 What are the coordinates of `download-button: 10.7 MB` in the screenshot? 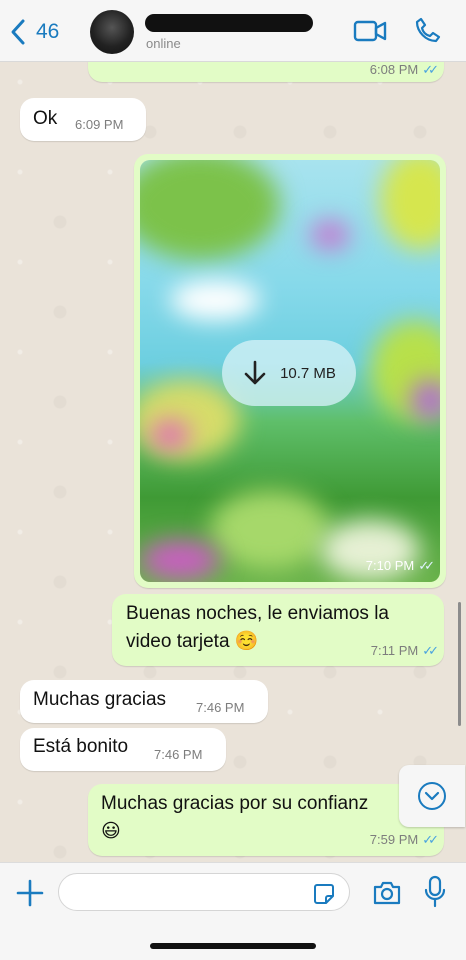 It's located at (289, 373).